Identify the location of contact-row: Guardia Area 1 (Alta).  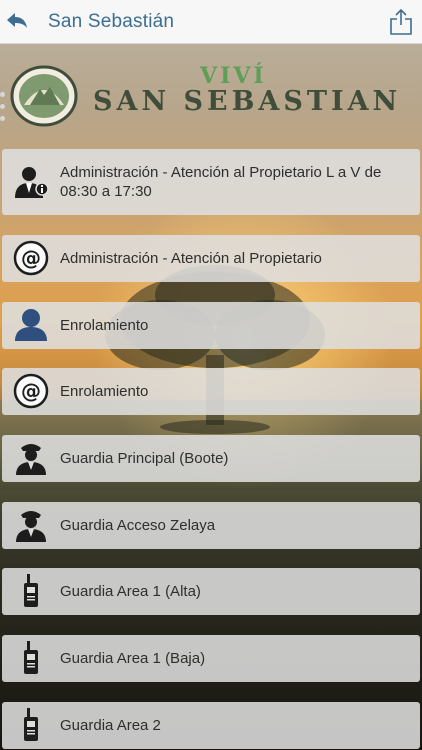
(211, 591).